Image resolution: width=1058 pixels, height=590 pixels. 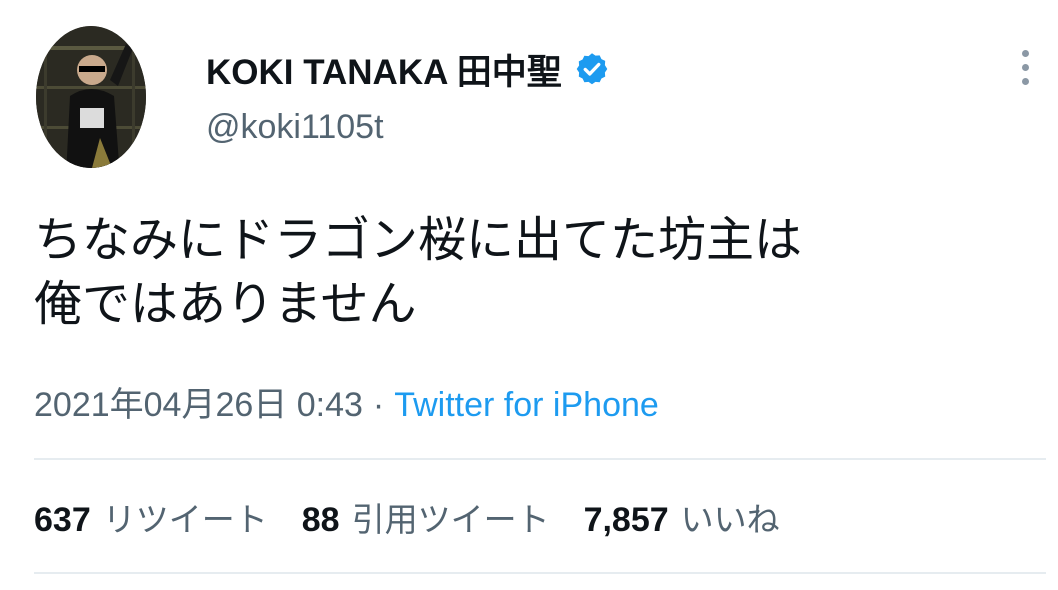 What do you see at coordinates (592, 69) in the screenshot?
I see `verified-badge-icon` at bounding box center [592, 69].